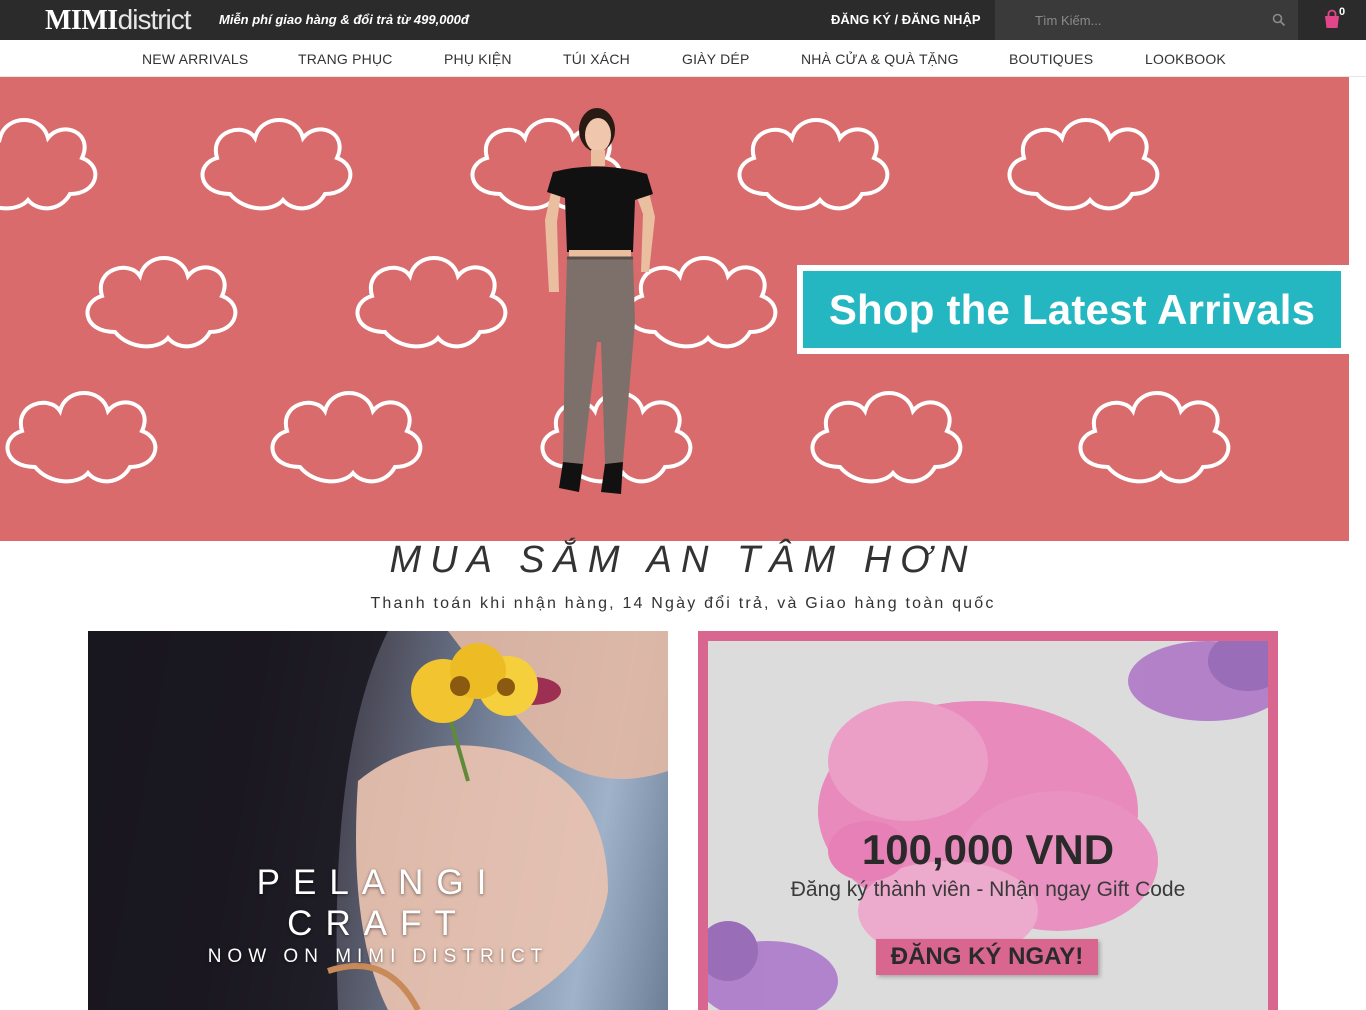 The image size is (1366, 1010). Describe the element at coordinates (378, 882) in the screenshot. I see `pelangi-title-line1: PELANGI` at that location.